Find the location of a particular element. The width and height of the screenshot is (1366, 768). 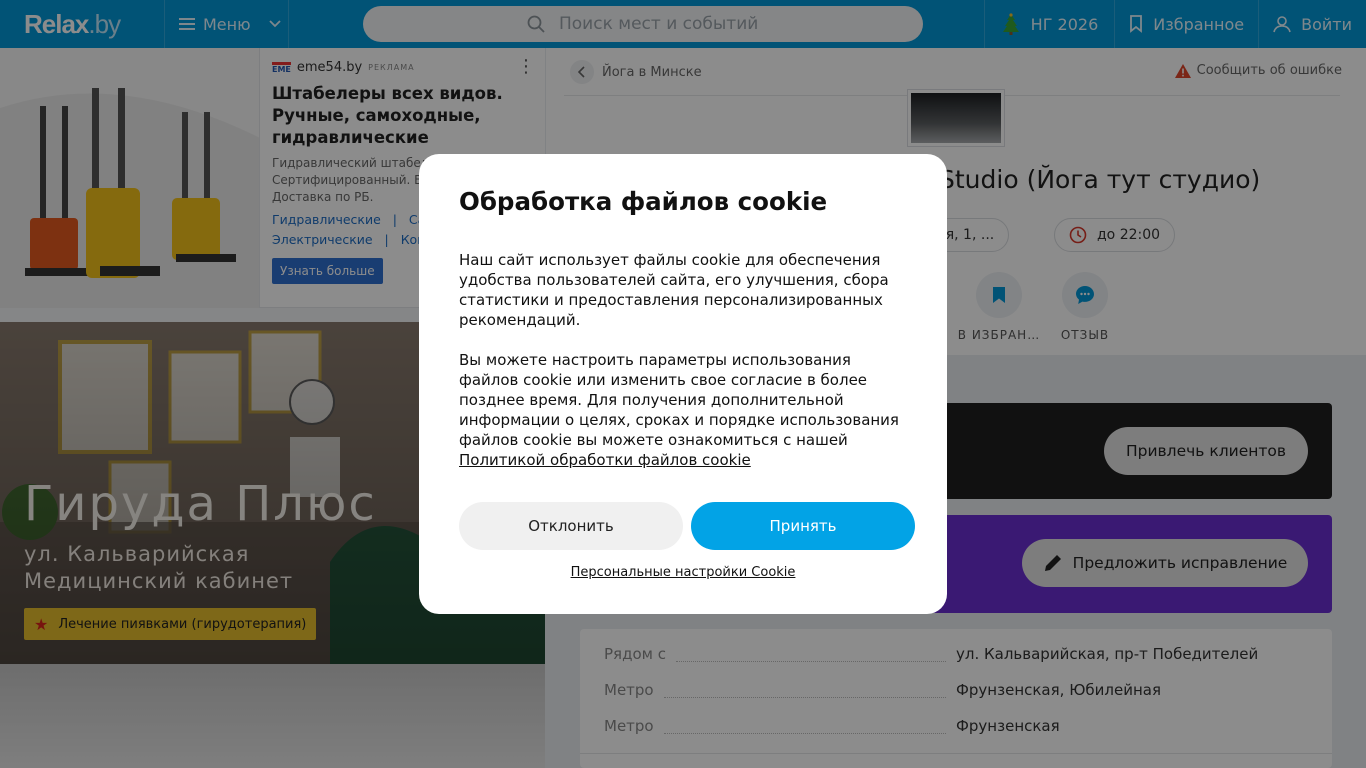

cookie-policy-link: Политикой обработки файлов cookie is located at coordinates (605, 460).